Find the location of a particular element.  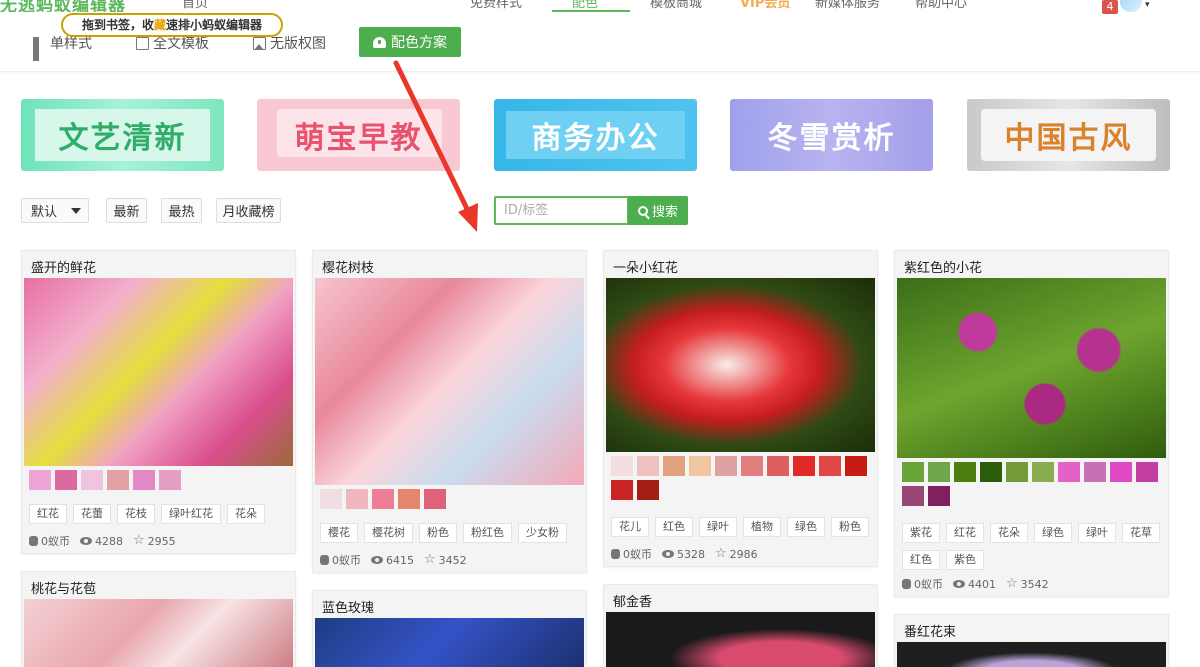

category-banner-winter: 冬雪赏析 is located at coordinates (831, 135).